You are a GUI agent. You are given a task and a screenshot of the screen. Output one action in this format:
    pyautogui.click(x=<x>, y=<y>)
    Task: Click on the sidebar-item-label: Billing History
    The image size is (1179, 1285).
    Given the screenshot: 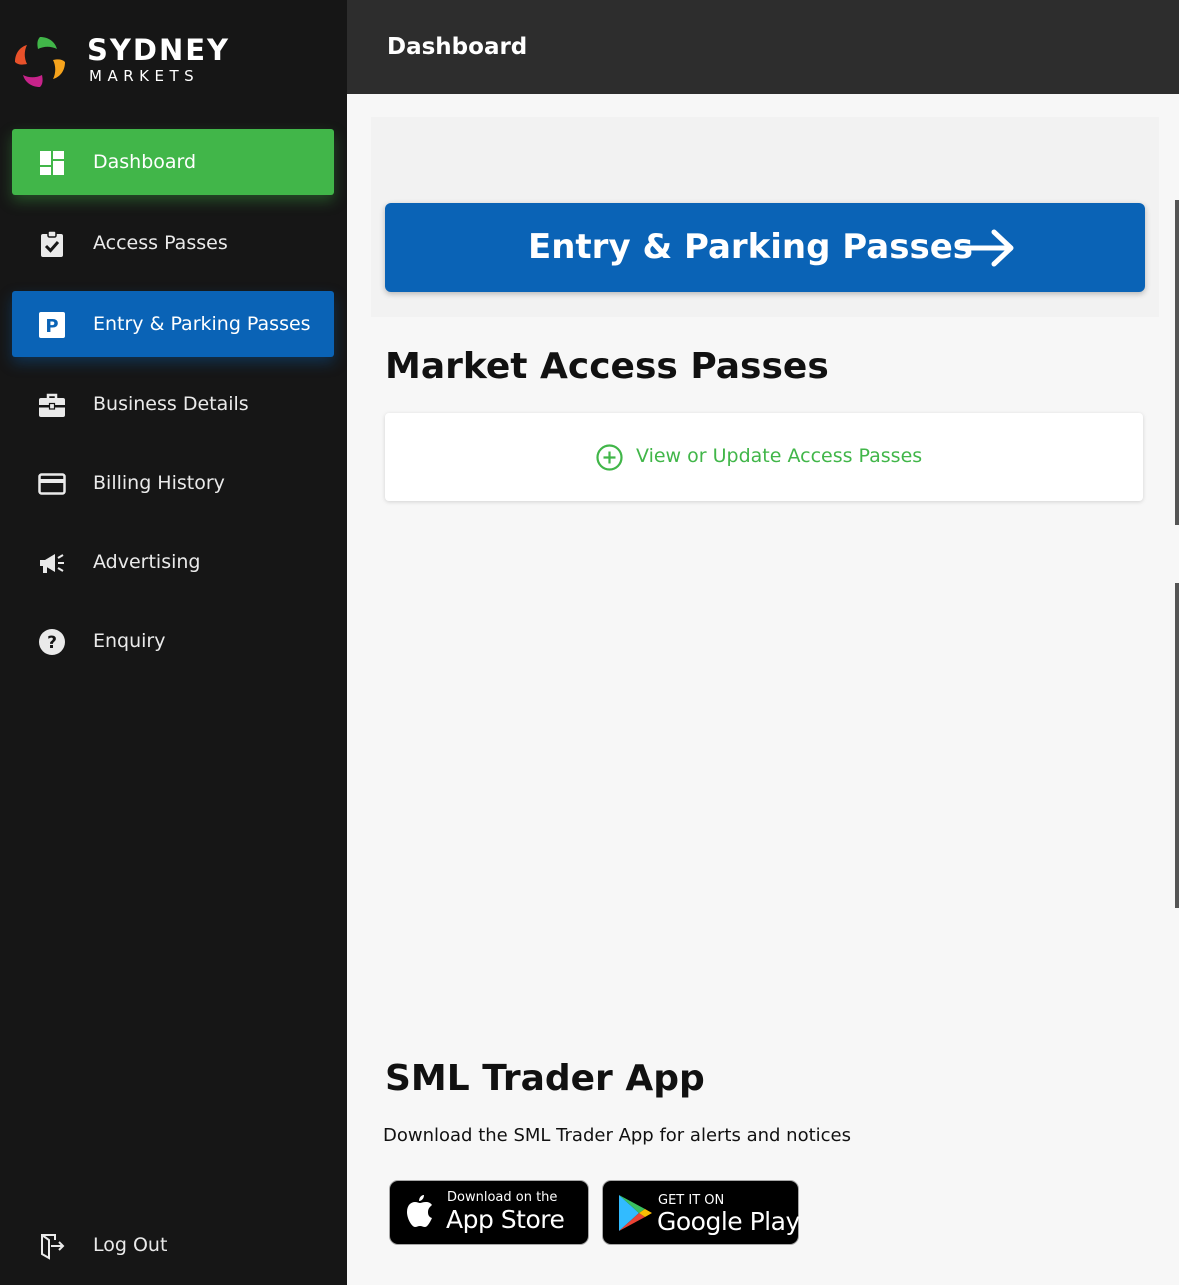 What is the action you would take?
    pyautogui.click(x=159, y=483)
    